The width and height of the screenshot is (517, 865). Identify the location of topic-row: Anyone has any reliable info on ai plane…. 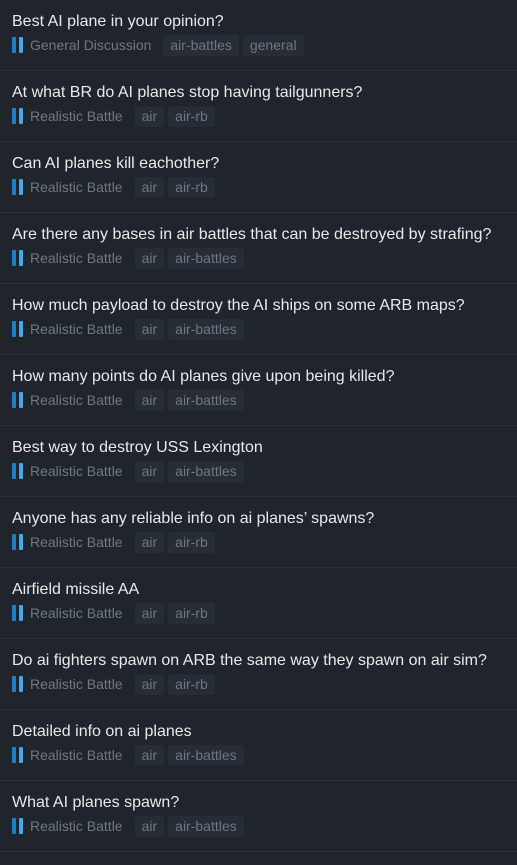
(258, 532).